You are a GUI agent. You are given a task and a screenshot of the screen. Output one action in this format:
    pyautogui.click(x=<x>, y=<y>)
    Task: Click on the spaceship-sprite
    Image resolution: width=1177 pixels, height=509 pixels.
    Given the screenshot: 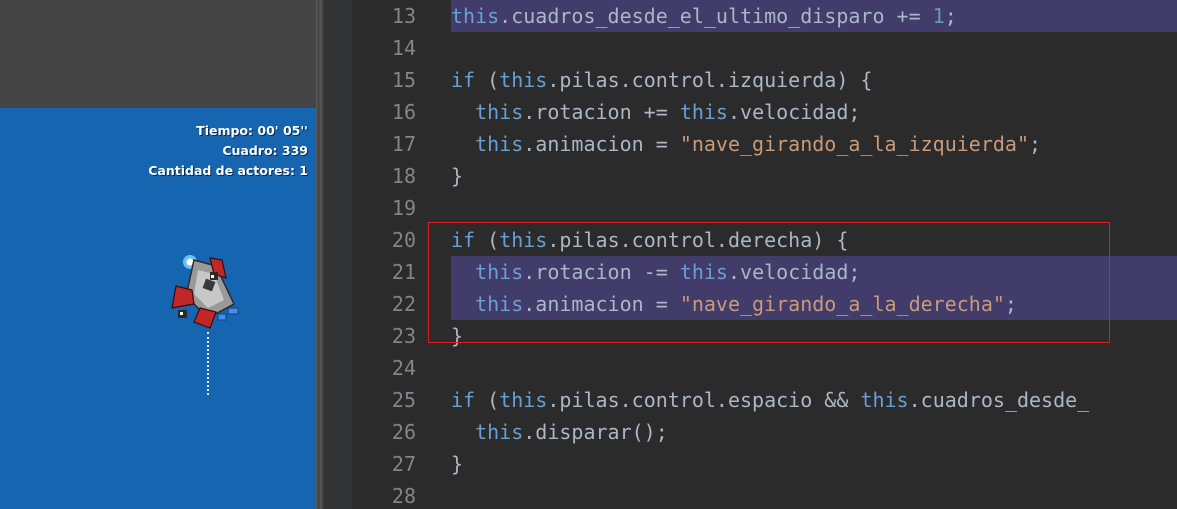 What is the action you would take?
    pyautogui.click(x=205, y=292)
    